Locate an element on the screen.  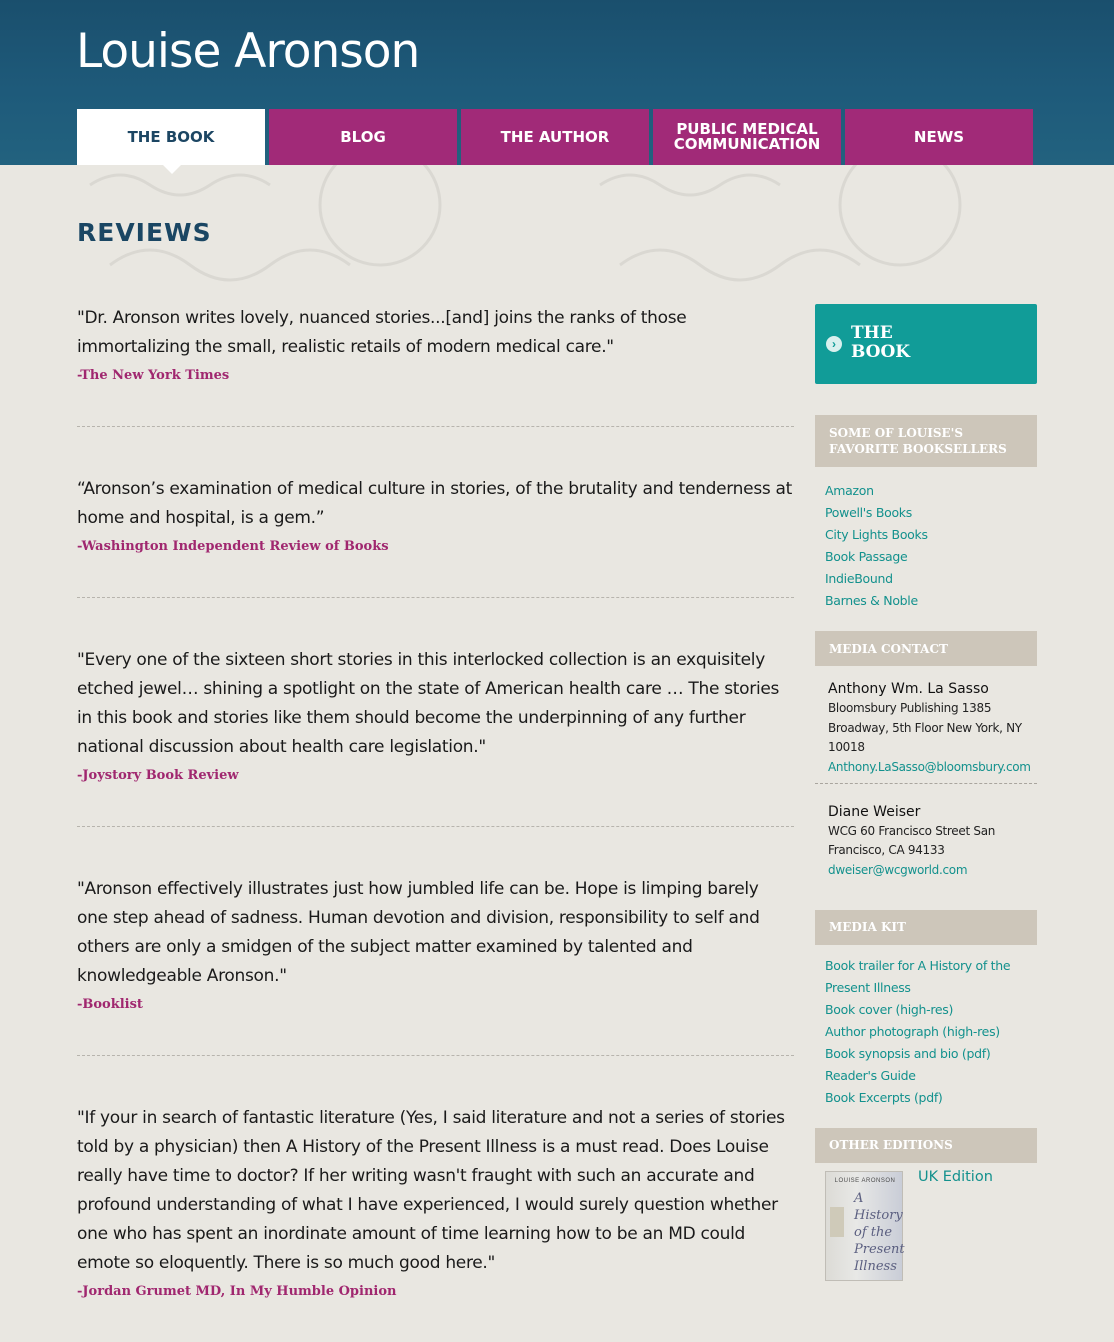
bookseller-link-powells: Powell's Books is located at coordinates (931, 513).